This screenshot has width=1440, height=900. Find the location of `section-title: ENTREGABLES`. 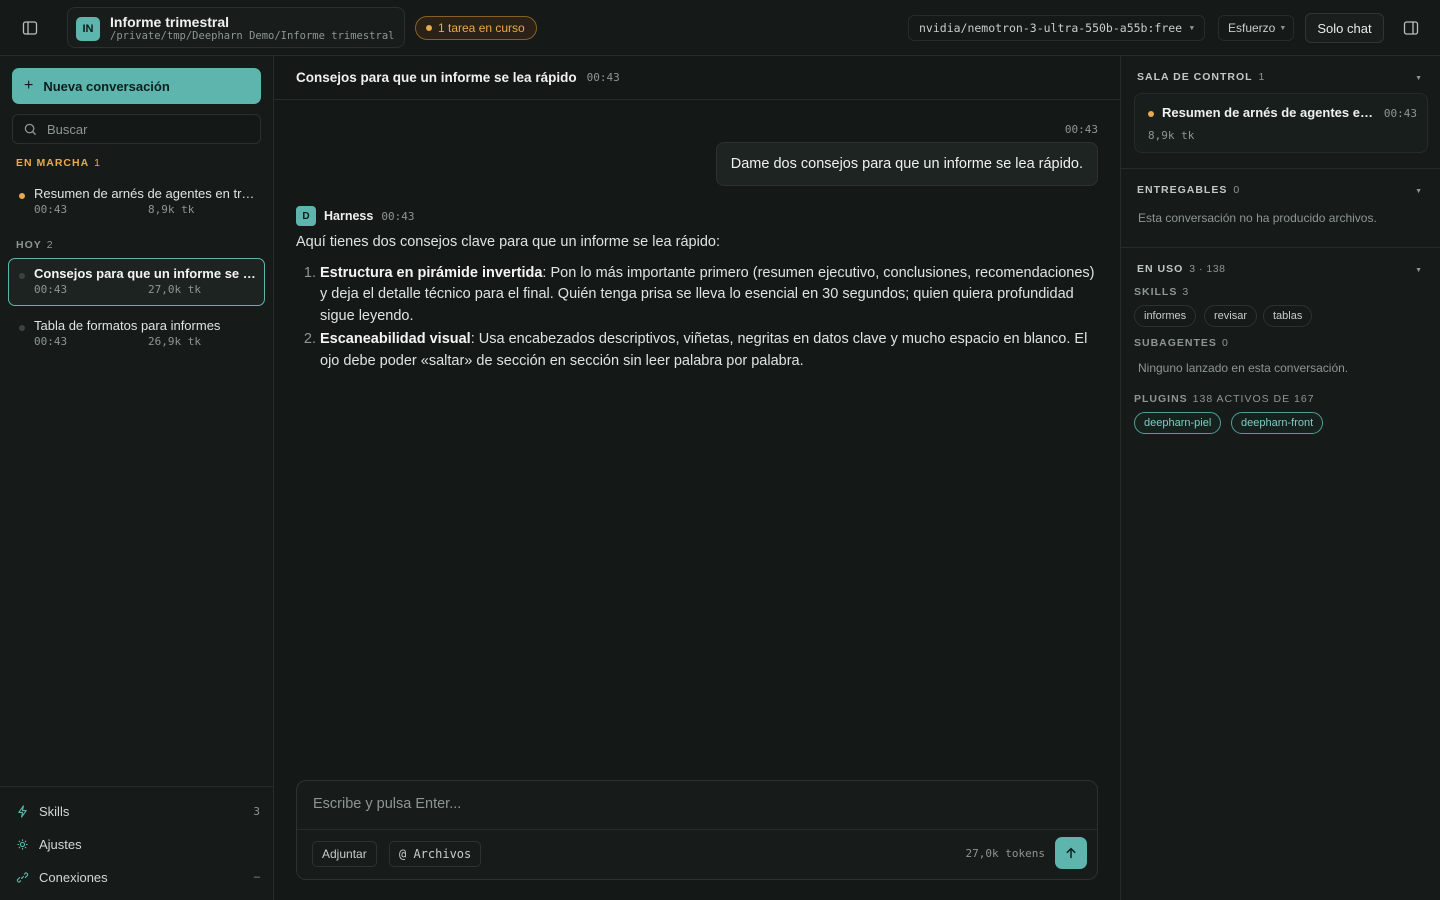

section-title: ENTREGABLES is located at coordinates (1182, 190).